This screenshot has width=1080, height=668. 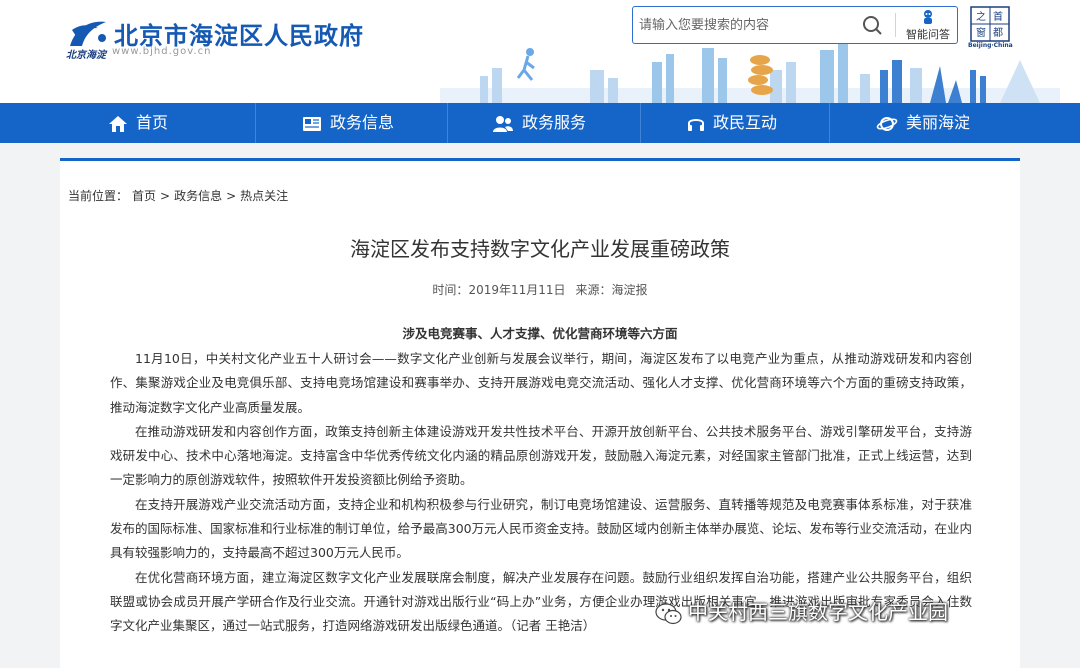 I want to click on watermark-text: 中关村西三旗数字文化产业园, so click(x=818, y=612).